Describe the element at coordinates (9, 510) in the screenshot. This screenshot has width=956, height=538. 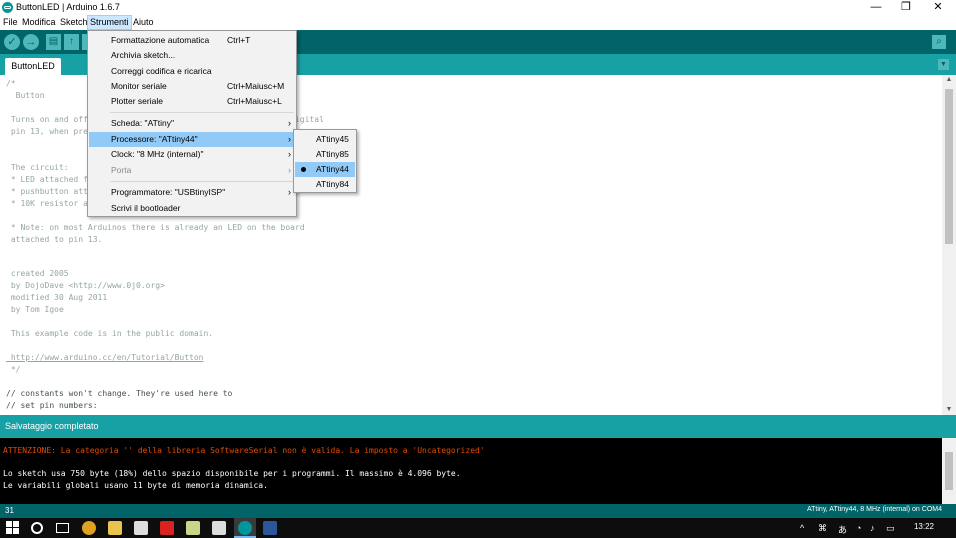
I see `line-number: 31` at that location.